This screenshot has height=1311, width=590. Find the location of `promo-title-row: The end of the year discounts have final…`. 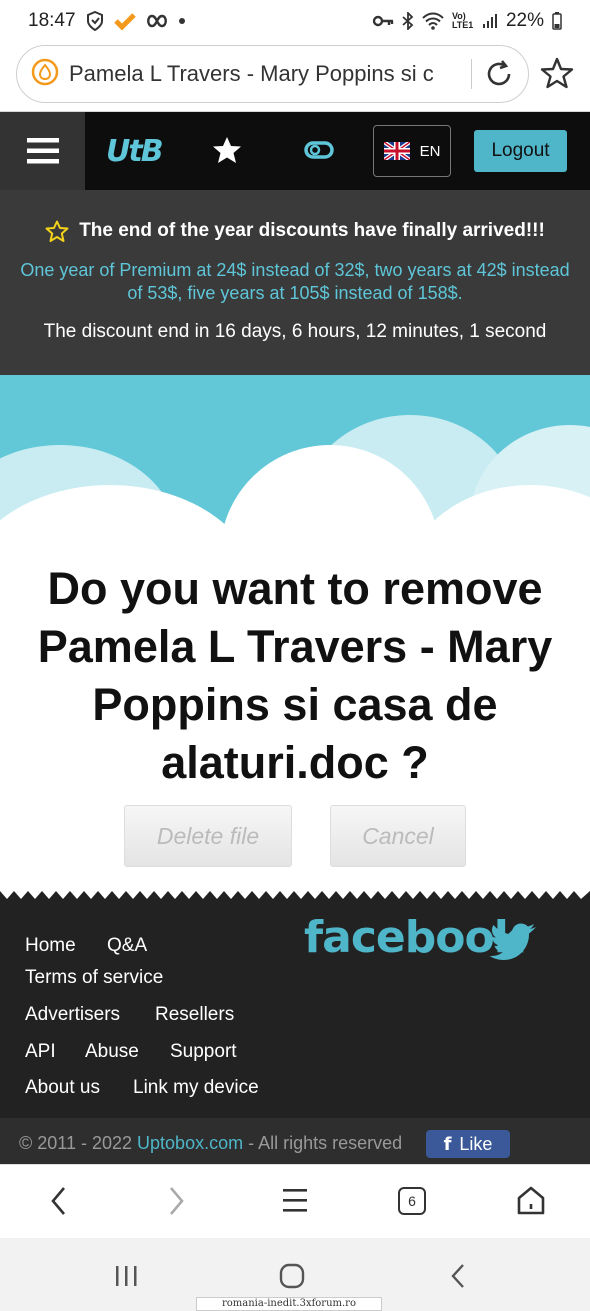

promo-title-row: The end of the year discounts have final… is located at coordinates (295, 231).